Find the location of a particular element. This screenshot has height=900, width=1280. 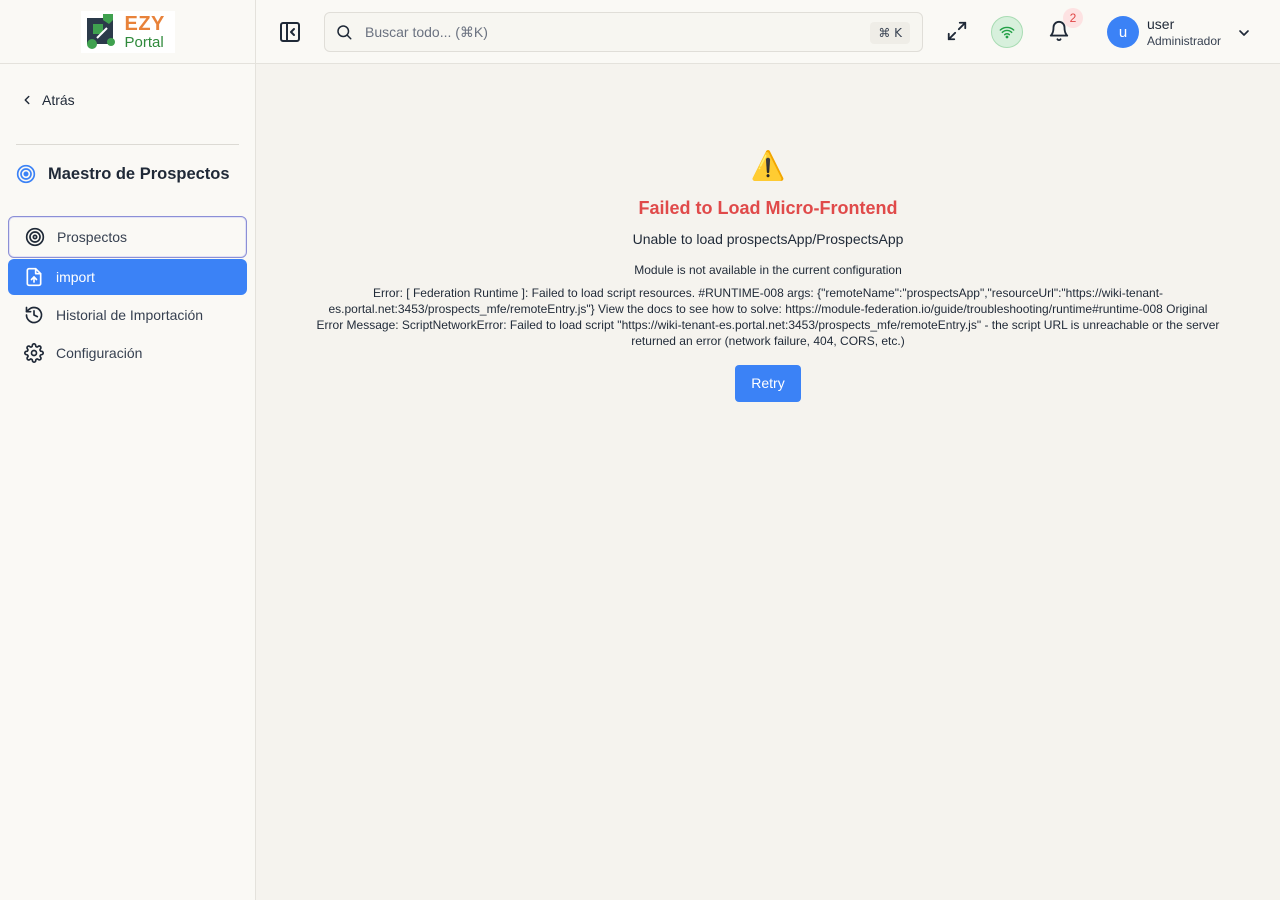

error-title: Failed to Load Micro-Frontend is located at coordinates (768, 208).